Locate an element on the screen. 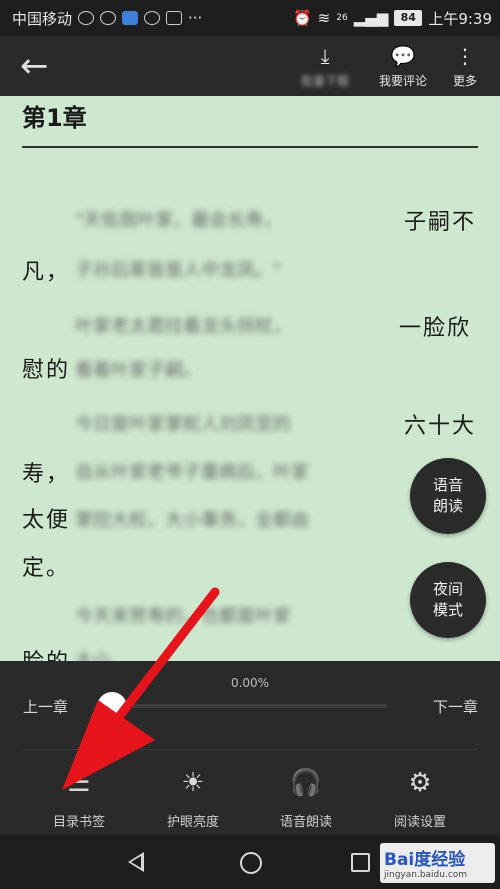  more-label: 更多 is located at coordinates (464, 81).